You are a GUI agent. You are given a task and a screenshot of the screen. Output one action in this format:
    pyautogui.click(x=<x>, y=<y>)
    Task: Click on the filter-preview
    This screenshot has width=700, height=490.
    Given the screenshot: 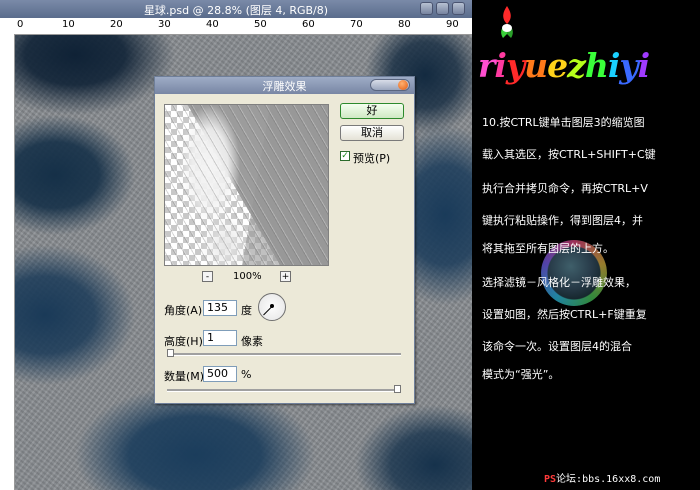 What is the action you would take?
    pyautogui.click(x=246, y=185)
    